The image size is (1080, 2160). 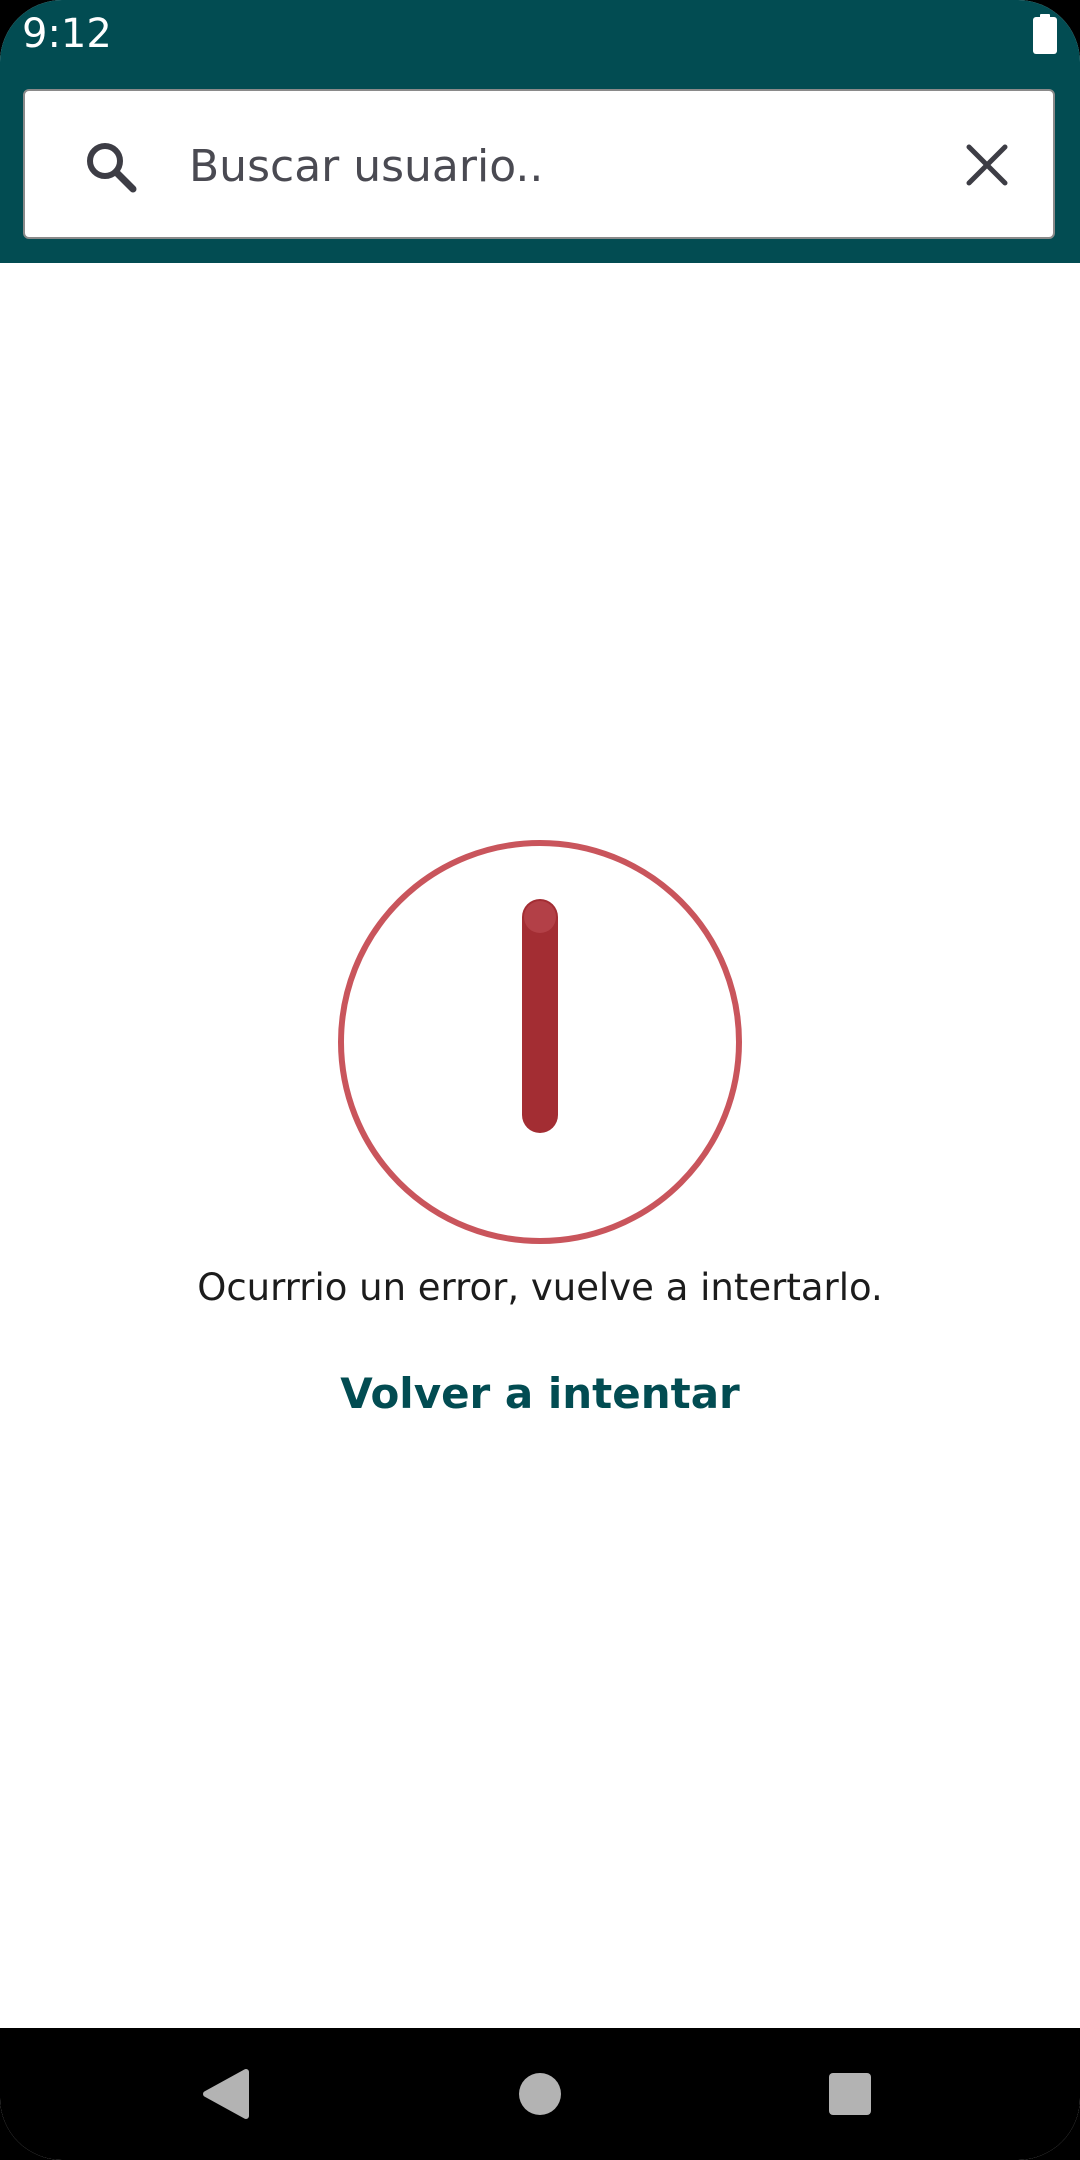 I want to click on retry-button: Volver a intentar, so click(x=540, y=1393).